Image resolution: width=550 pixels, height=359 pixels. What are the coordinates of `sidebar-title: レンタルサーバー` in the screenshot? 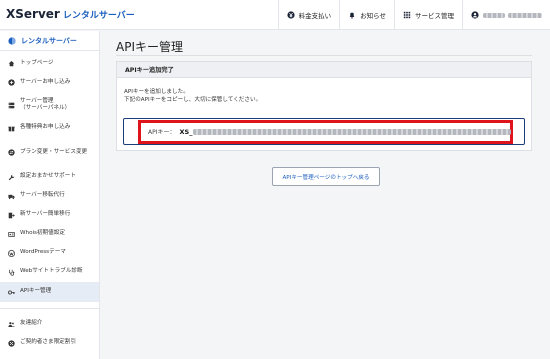 It's located at (49, 41).